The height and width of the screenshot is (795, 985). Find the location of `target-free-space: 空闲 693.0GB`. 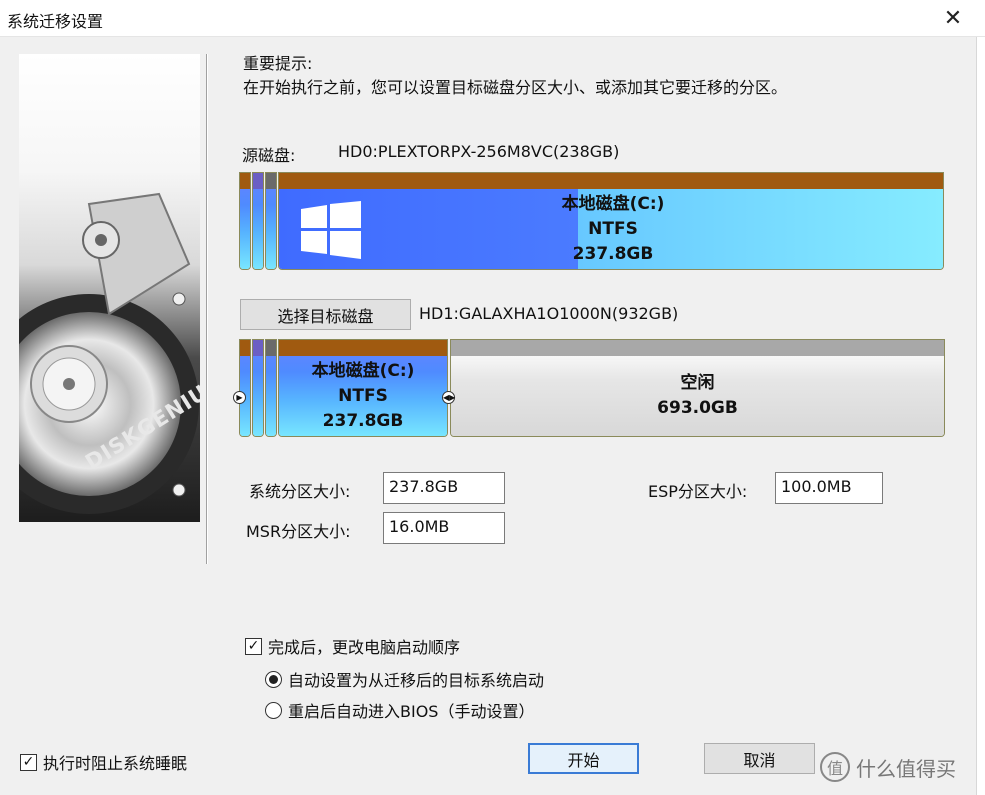

target-free-space: 空闲 693.0GB is located at coordinates (697, 388).